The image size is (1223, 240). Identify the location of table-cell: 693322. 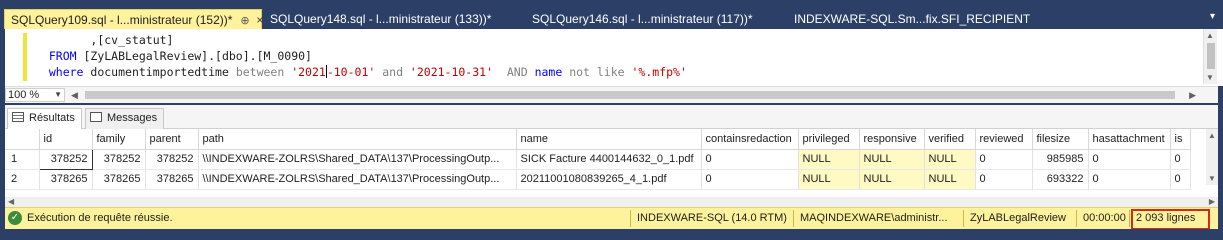
(1060, 179).